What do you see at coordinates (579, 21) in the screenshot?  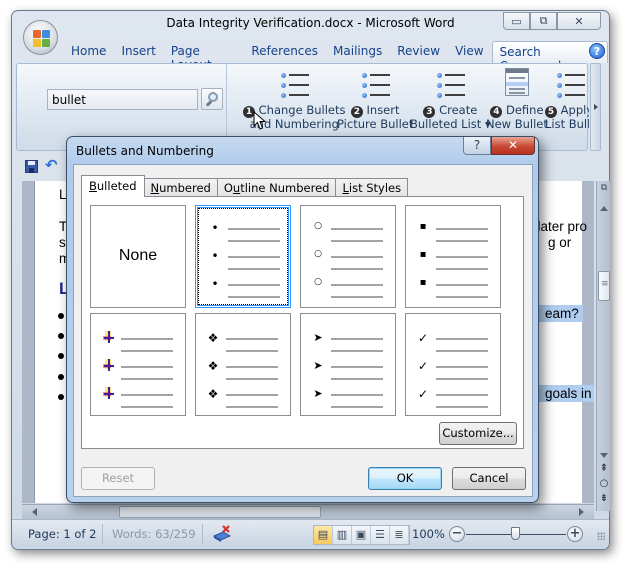 I see `close-button: ✕` at bounding box center [579, 21].